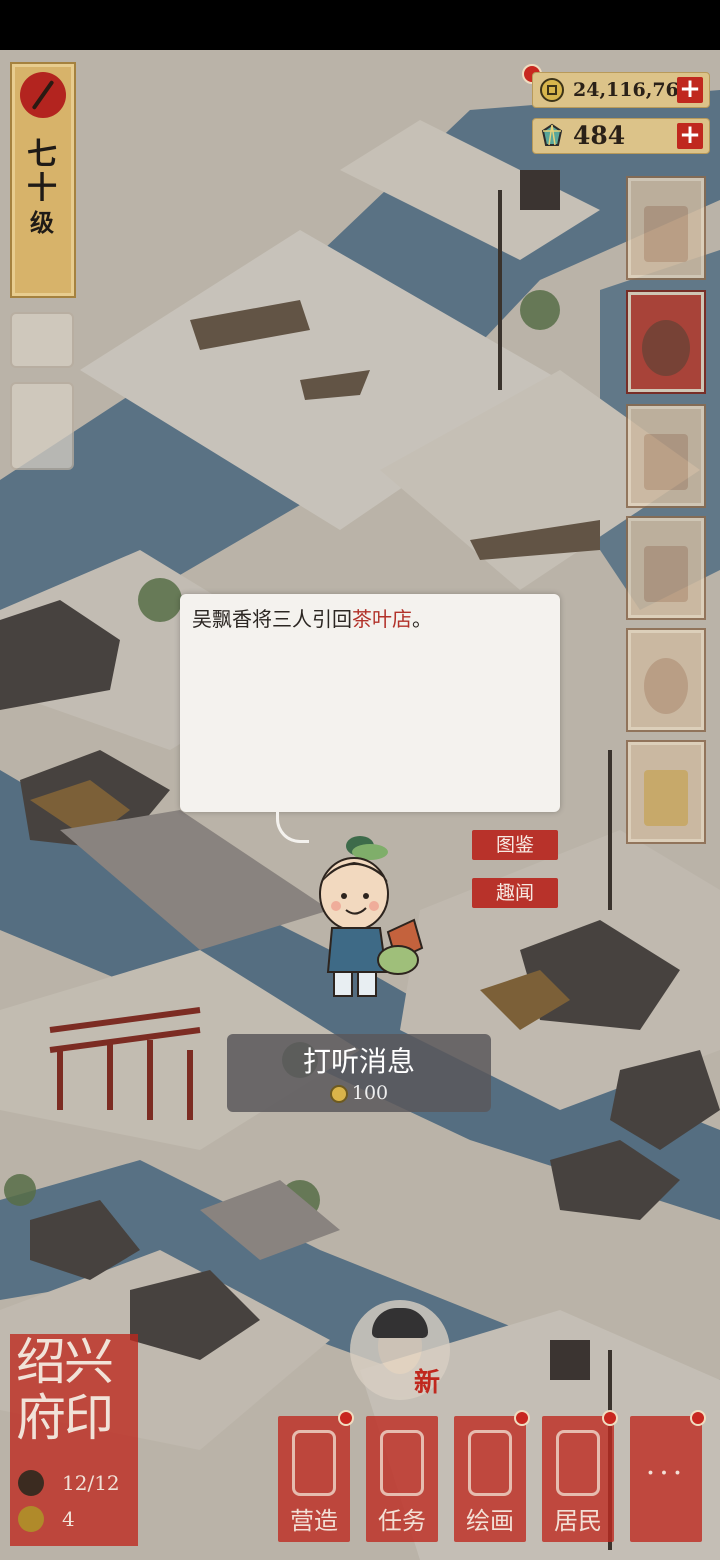  Describe the element at coordinates (427, 1383) in the screenshot. I see `new-badge: 新` at that location.